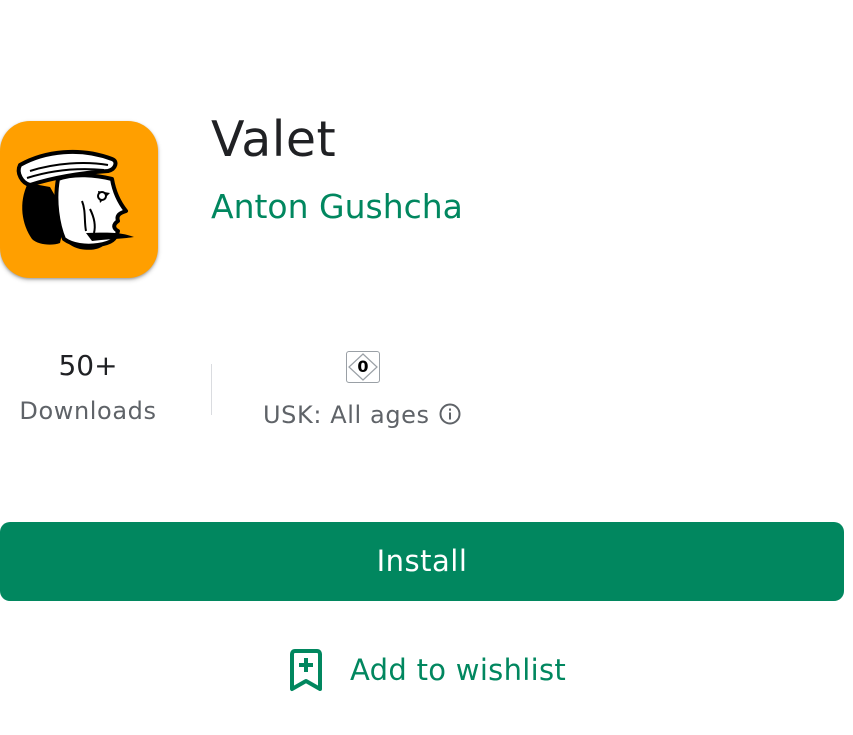  Describe the element at coordinates (450, 414) in the screenshot. I see `info-circle-icon` at that location.